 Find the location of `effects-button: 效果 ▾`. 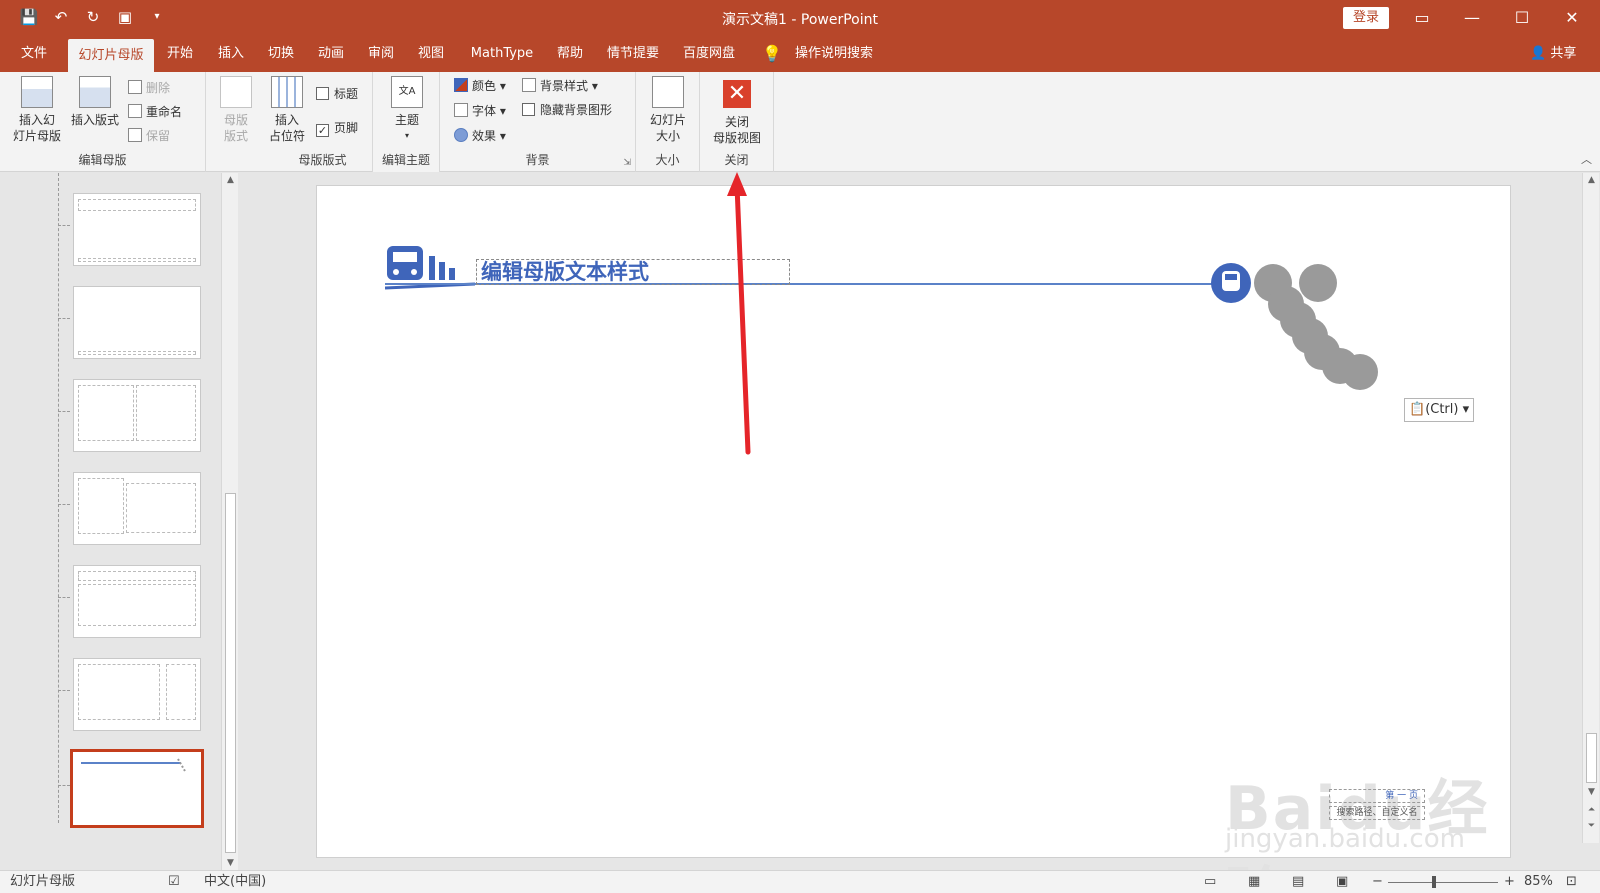

effects-button: 效果 ▾ is located at coordinates (480, 136).